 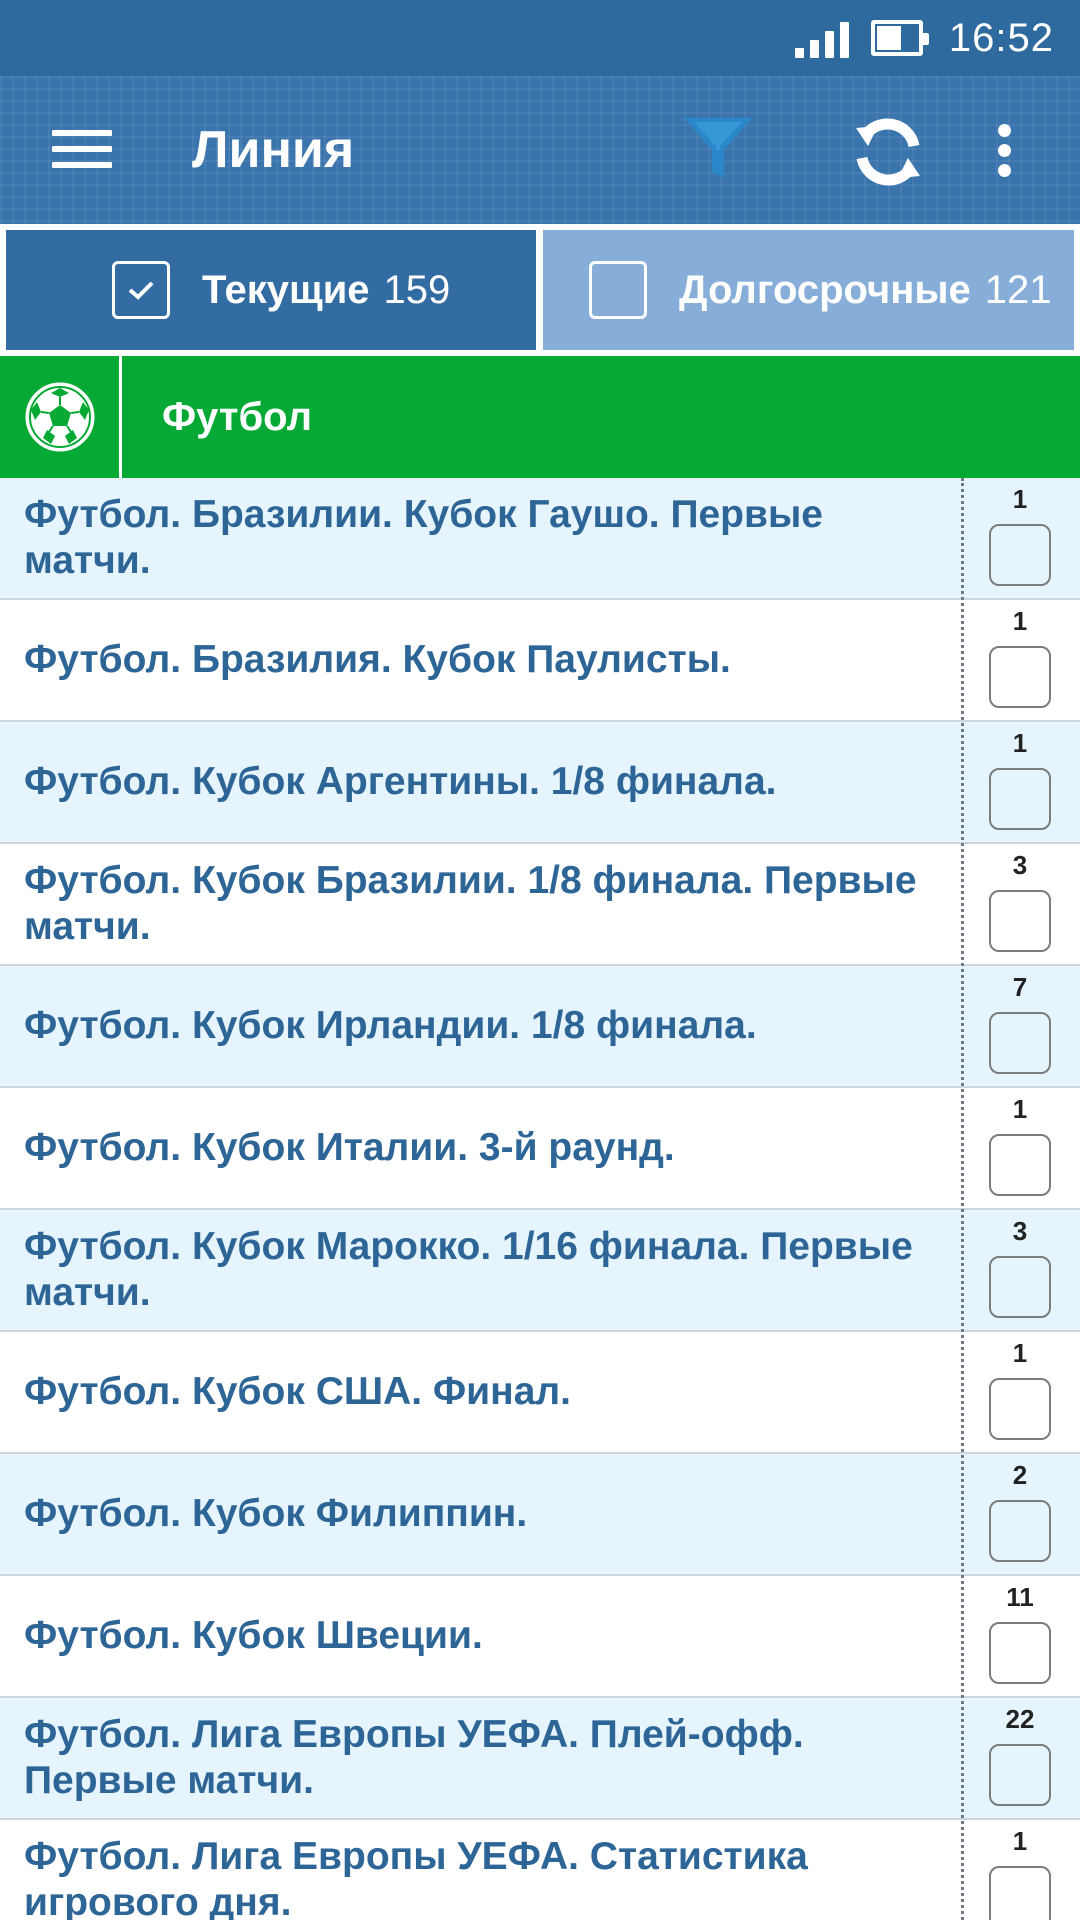 I want to click on list-item: Футбол. Кубок Аргентины. 1/8 финала. 1, so click(x=540, y=783).